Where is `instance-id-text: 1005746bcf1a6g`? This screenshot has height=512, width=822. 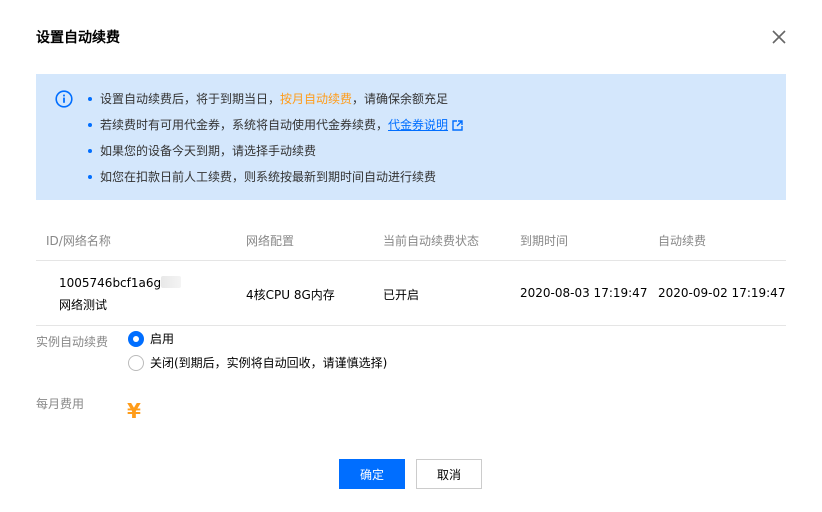 instance-id-text: 1005746bcf1a6g is located at coordinates (110, 283).